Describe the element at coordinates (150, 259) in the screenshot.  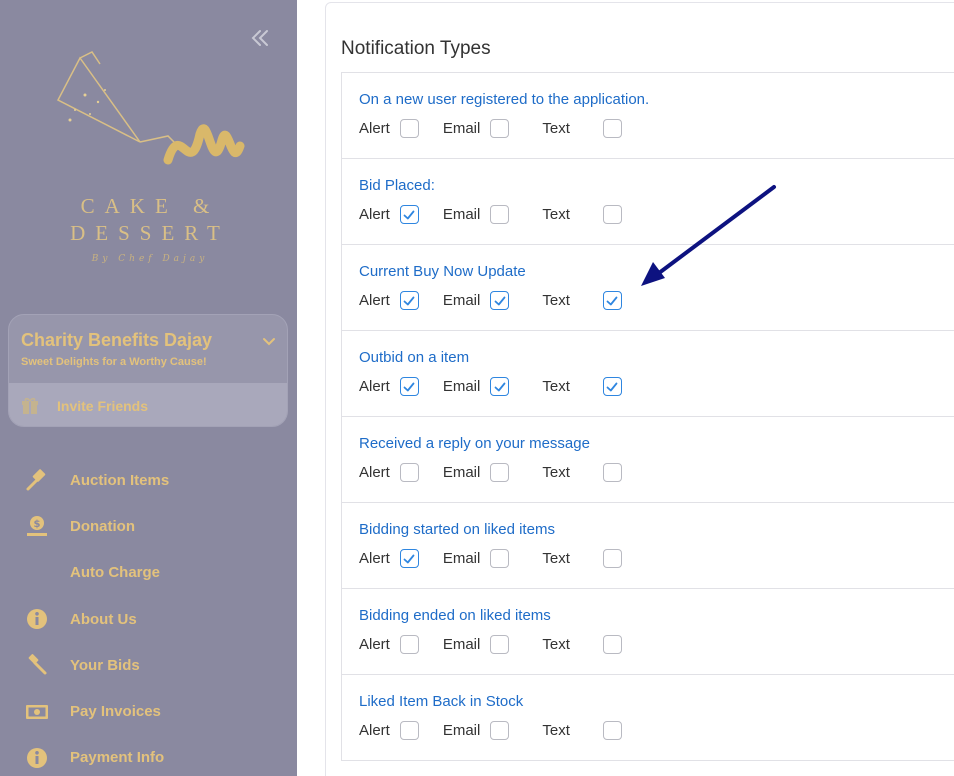
I see `brand-byline: By Chef Dajay` at that location.